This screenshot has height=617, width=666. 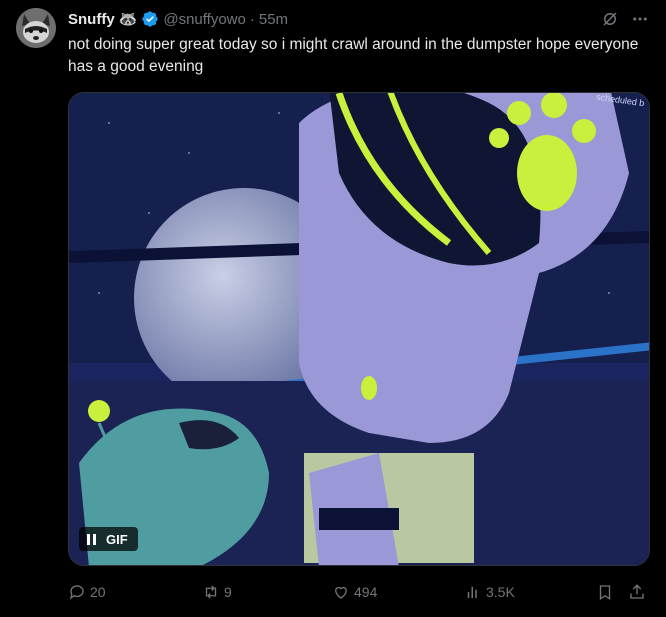 I want to click on views-count: 3.5K, so click(x=500, y=592).